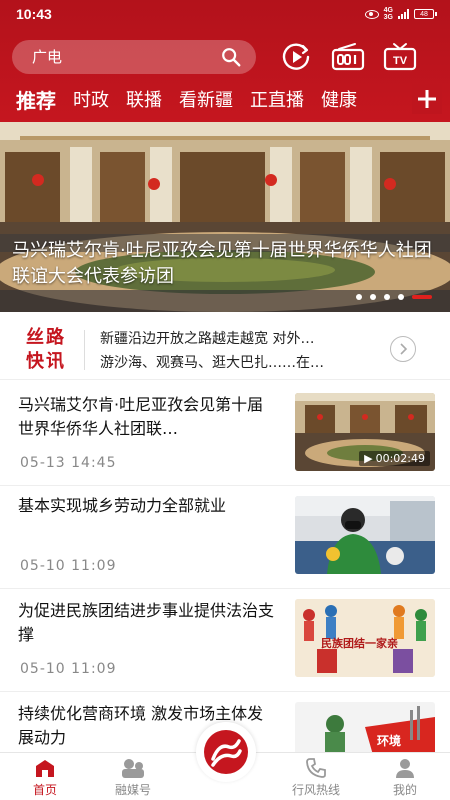  I want to click on news-thumbnail: 民族团结一家亲, so click(365, 638).